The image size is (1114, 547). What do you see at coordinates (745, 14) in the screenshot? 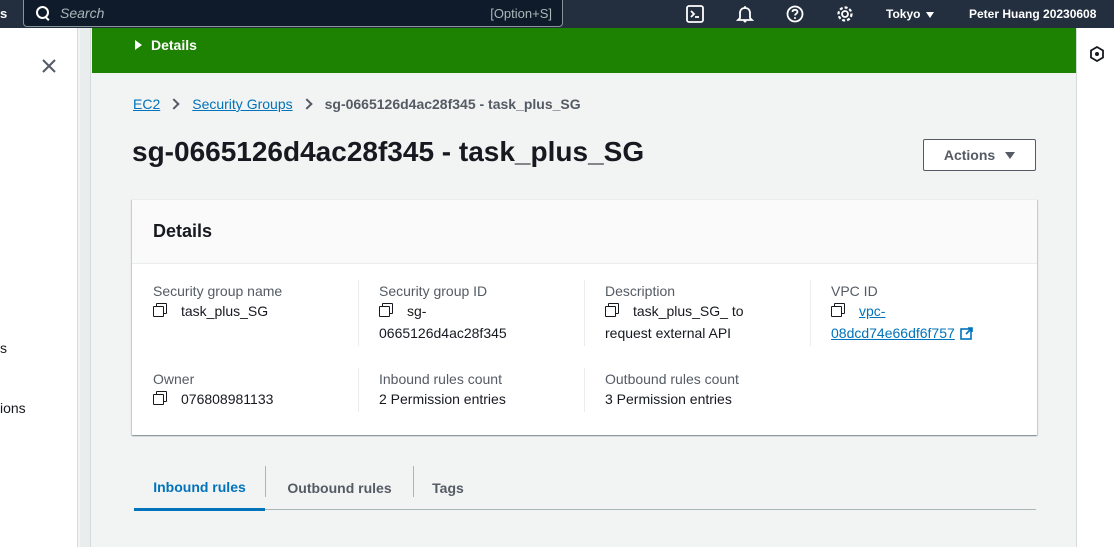
I see `notifications-bell-icon` at bounding box center [745, 14].